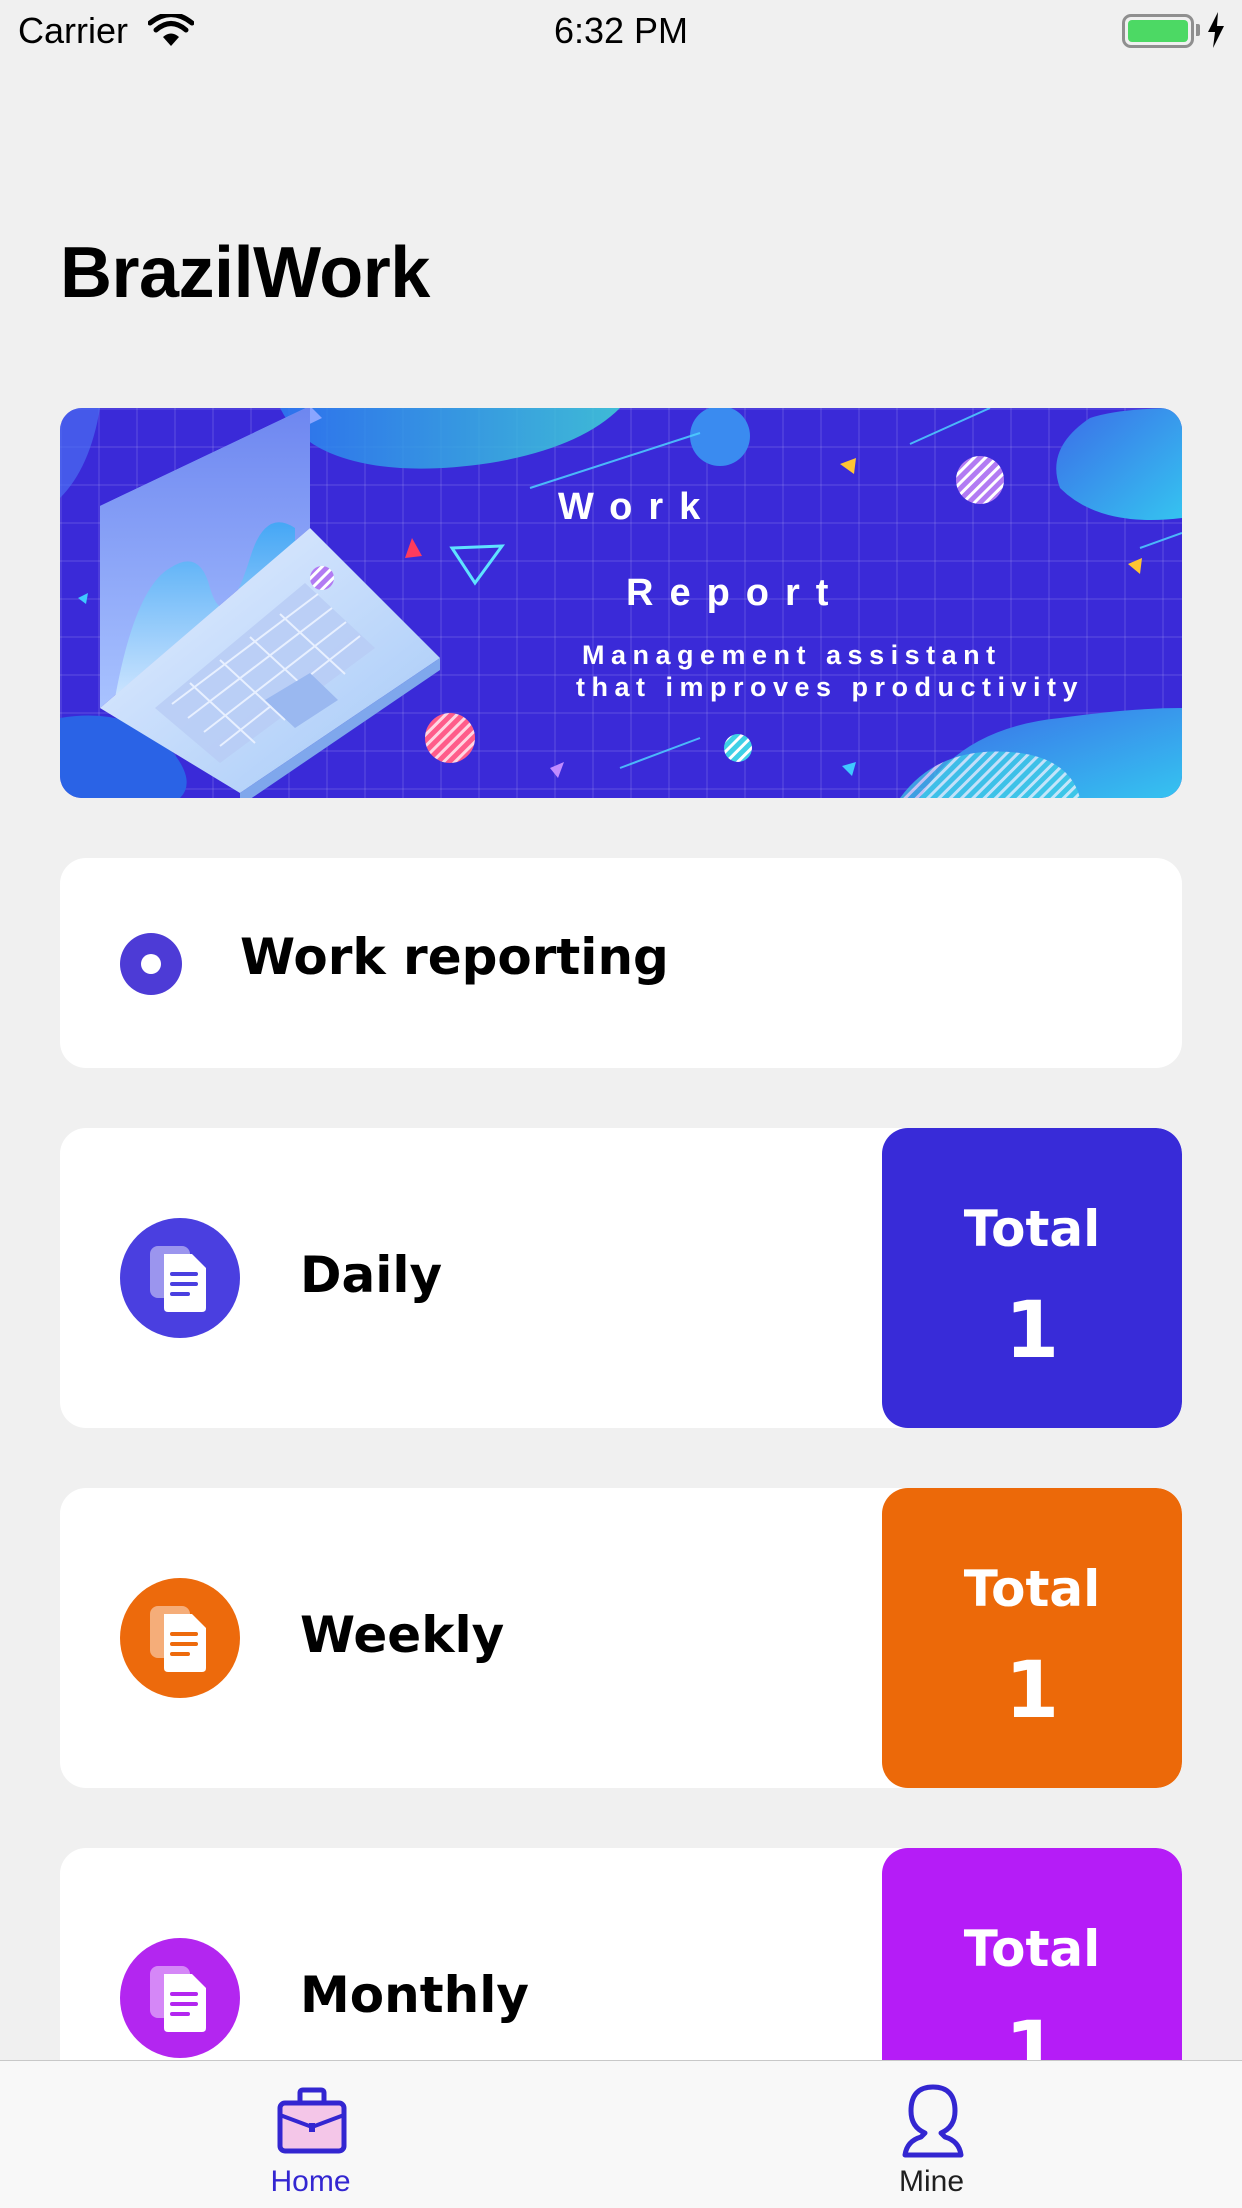 Image resolution: width=1242 pixels, height=2208 pixels. What do you see at coordinates (1216, 30) in the screenshot?
I see `charging-bolt-icon` at bounding box center [1216, 30].